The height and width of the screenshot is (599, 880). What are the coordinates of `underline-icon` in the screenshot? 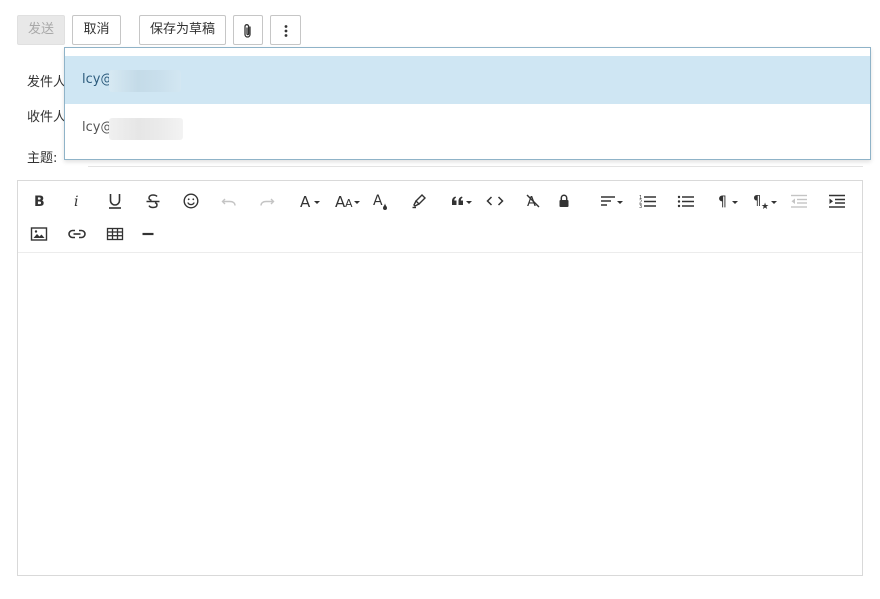 It's located at (115, 201).